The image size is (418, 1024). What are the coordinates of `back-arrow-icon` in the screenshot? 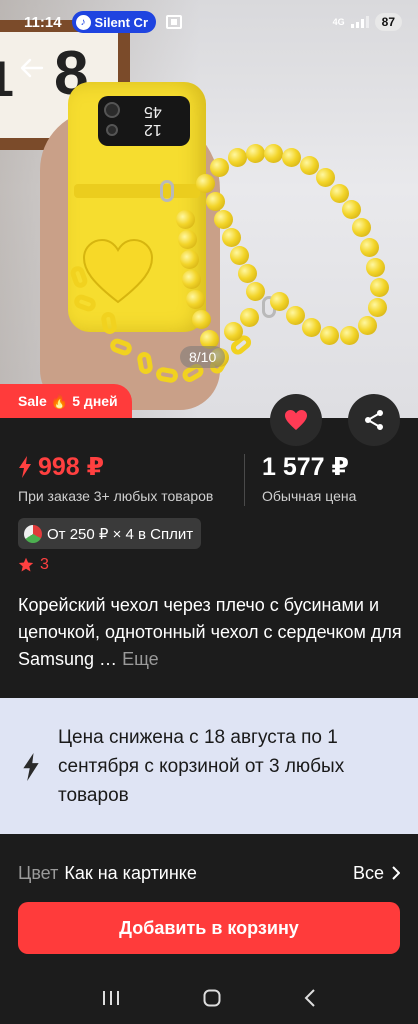 It's located at (32, 68).